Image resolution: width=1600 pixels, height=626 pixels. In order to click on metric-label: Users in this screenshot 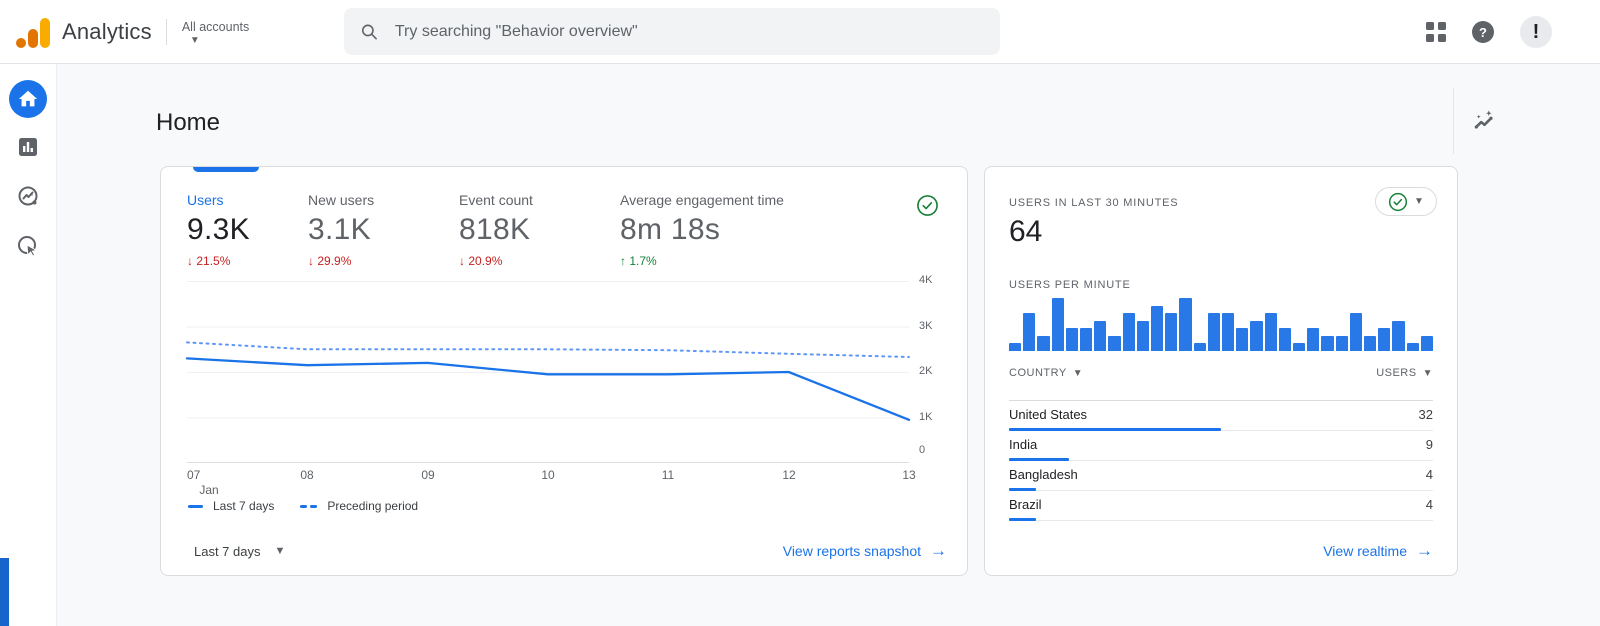, I will do `click(205, 200)`.